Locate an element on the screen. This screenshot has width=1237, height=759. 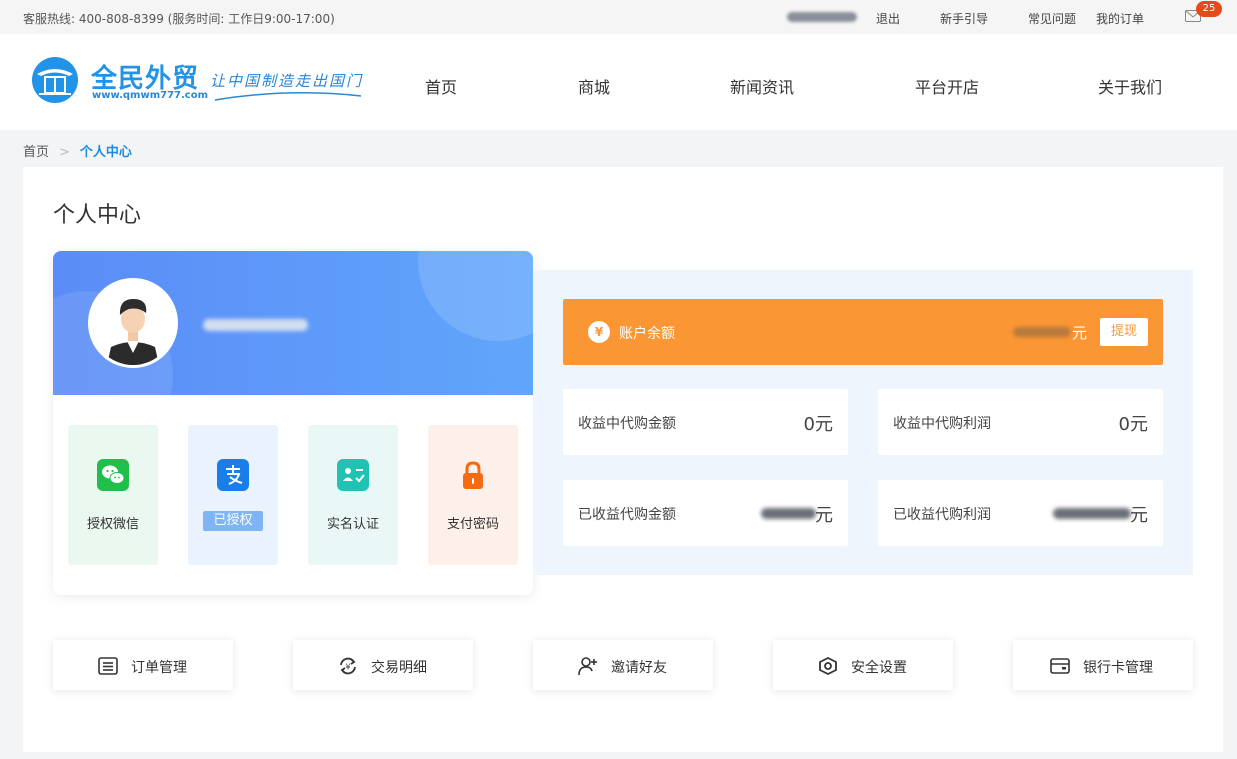
withdraw-button: 提现 is located at coordinates (1124, 332).